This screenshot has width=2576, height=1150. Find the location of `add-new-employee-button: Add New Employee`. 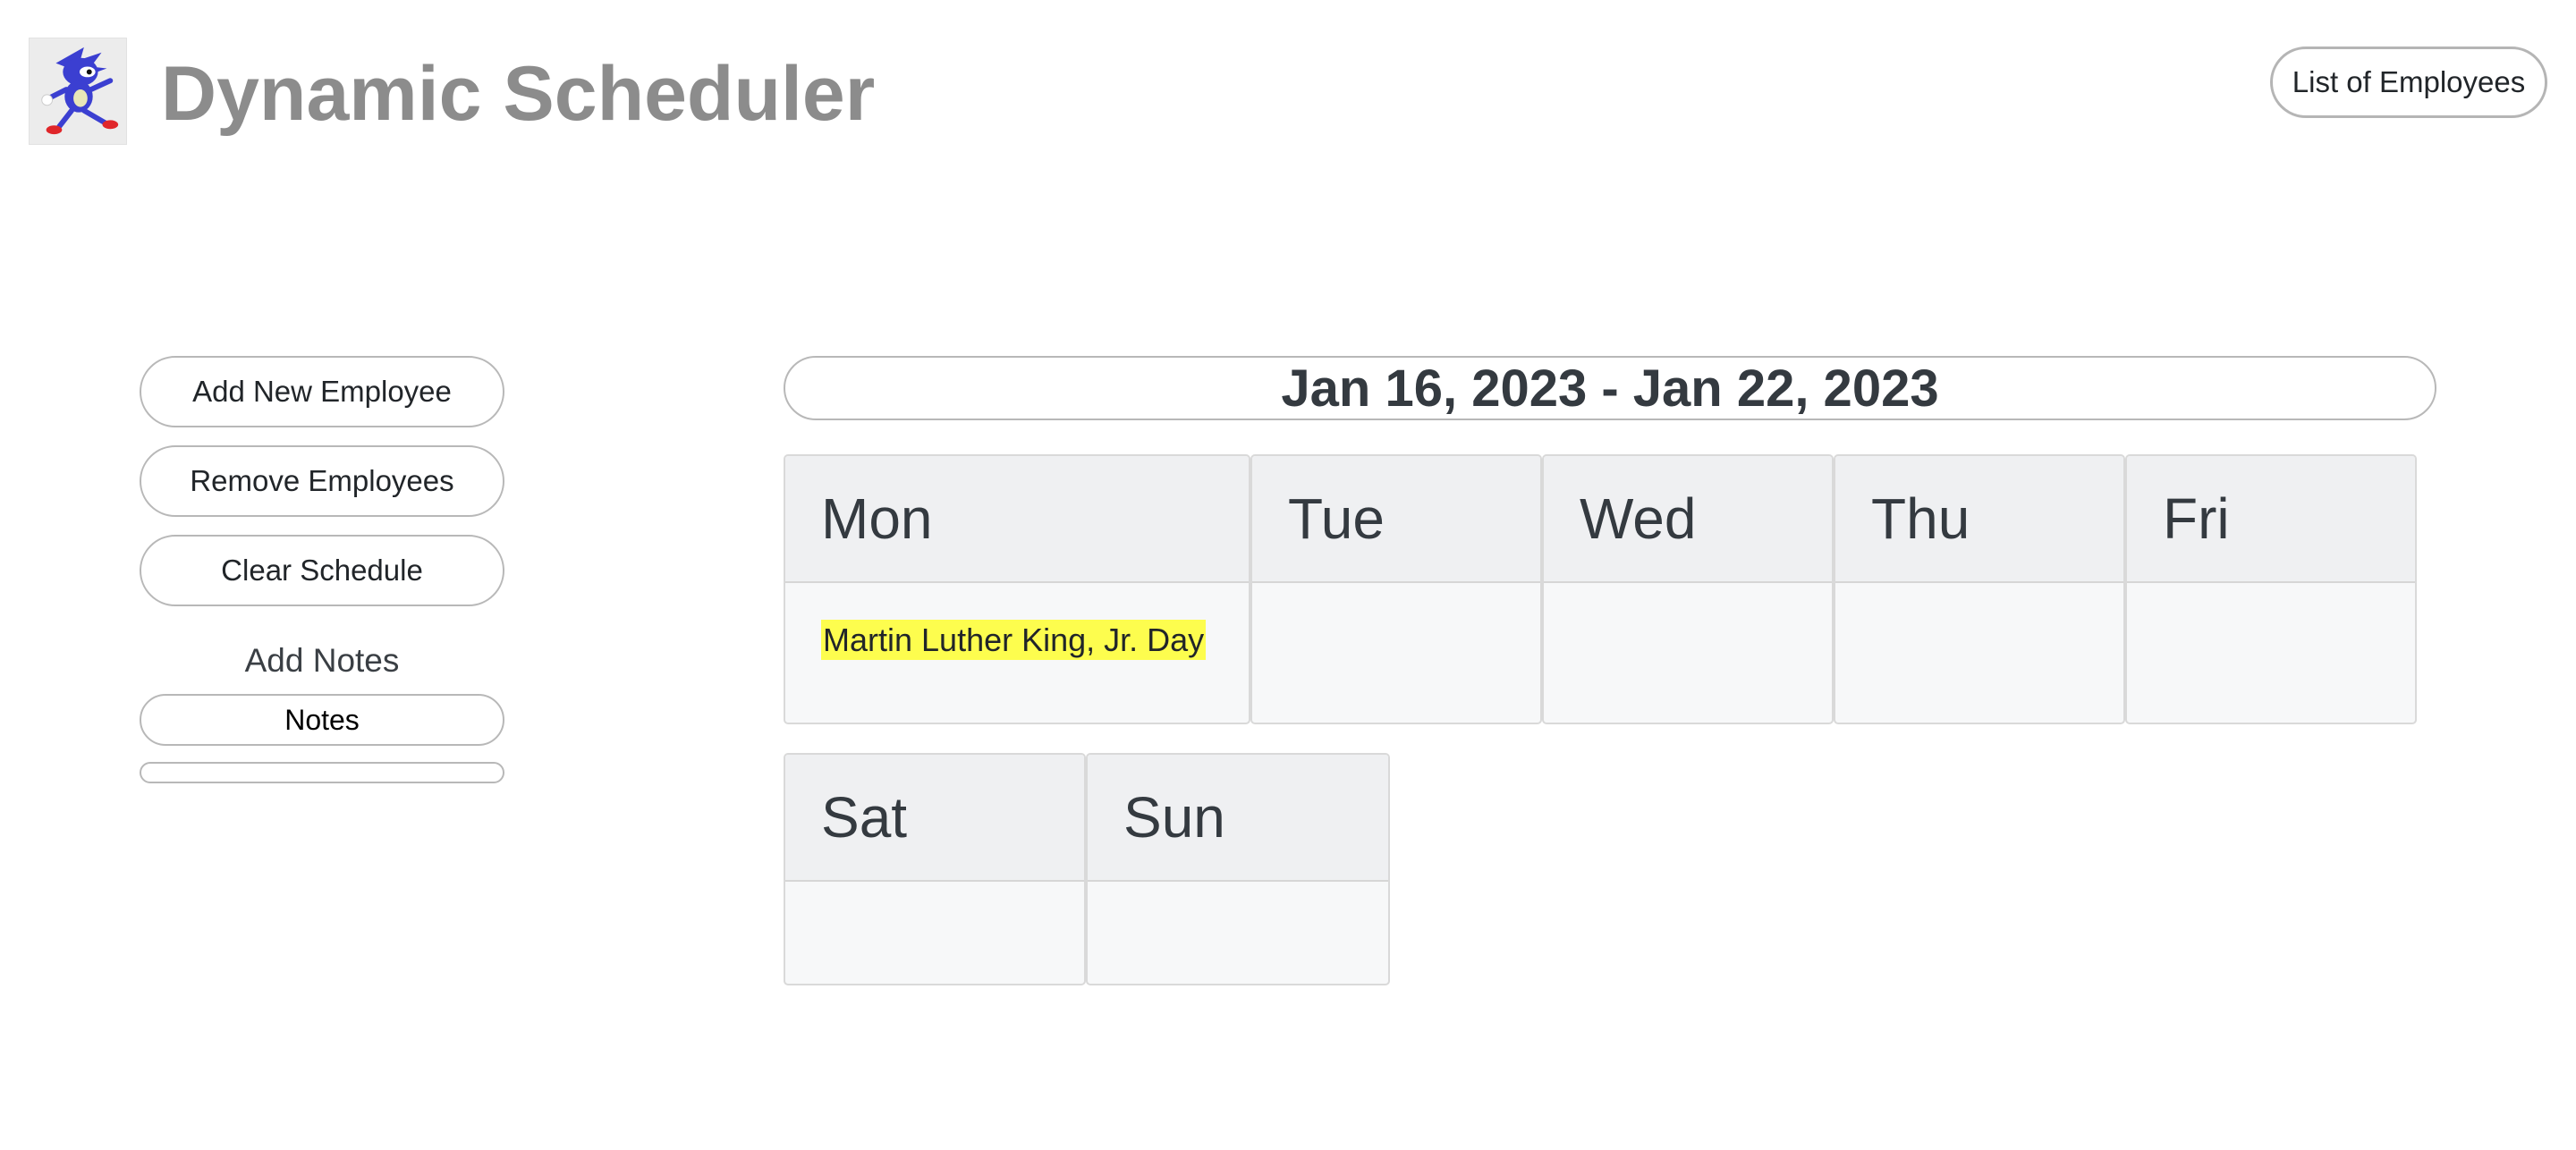

add-new-employee-button: Add New Employee is located at coordinates (322, 391).